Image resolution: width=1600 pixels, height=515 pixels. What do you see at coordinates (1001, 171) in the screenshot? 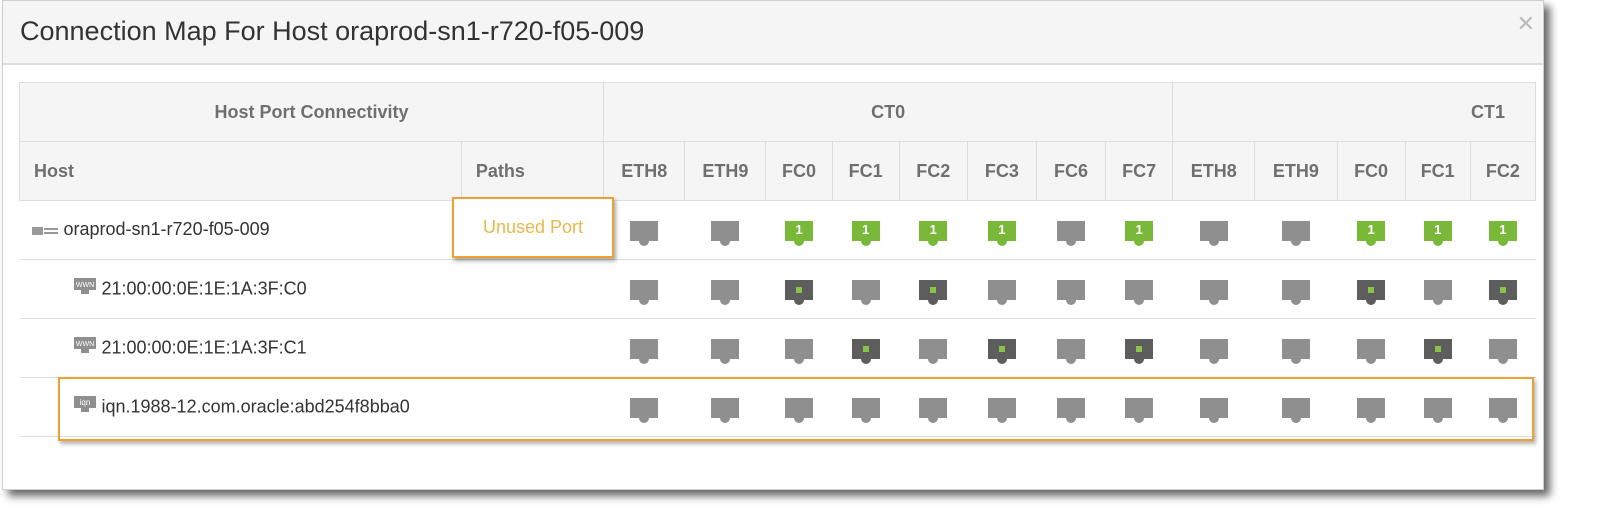
I see `column-header-ct0-fc3: FC3` at bounding box center [1001, 171].